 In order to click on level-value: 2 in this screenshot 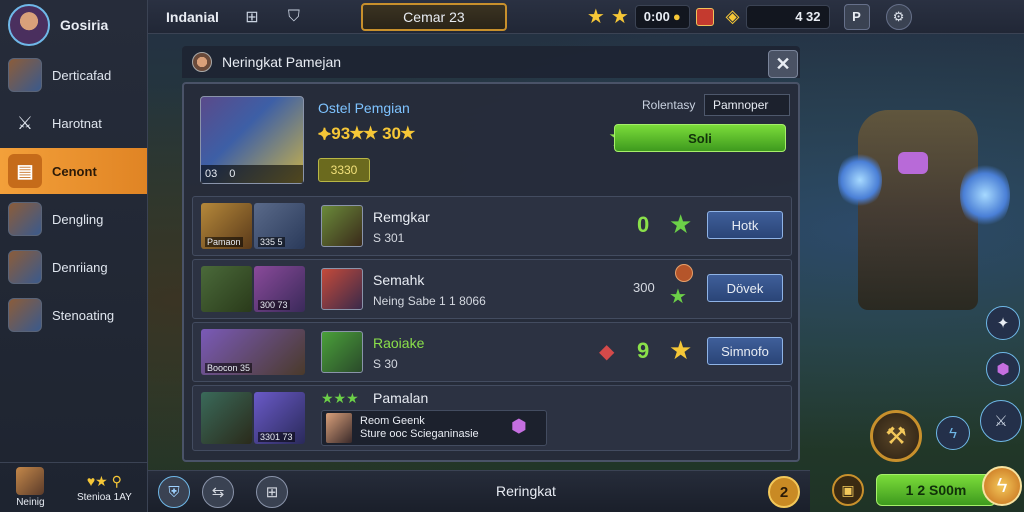, I will do `click(784, 492)`.